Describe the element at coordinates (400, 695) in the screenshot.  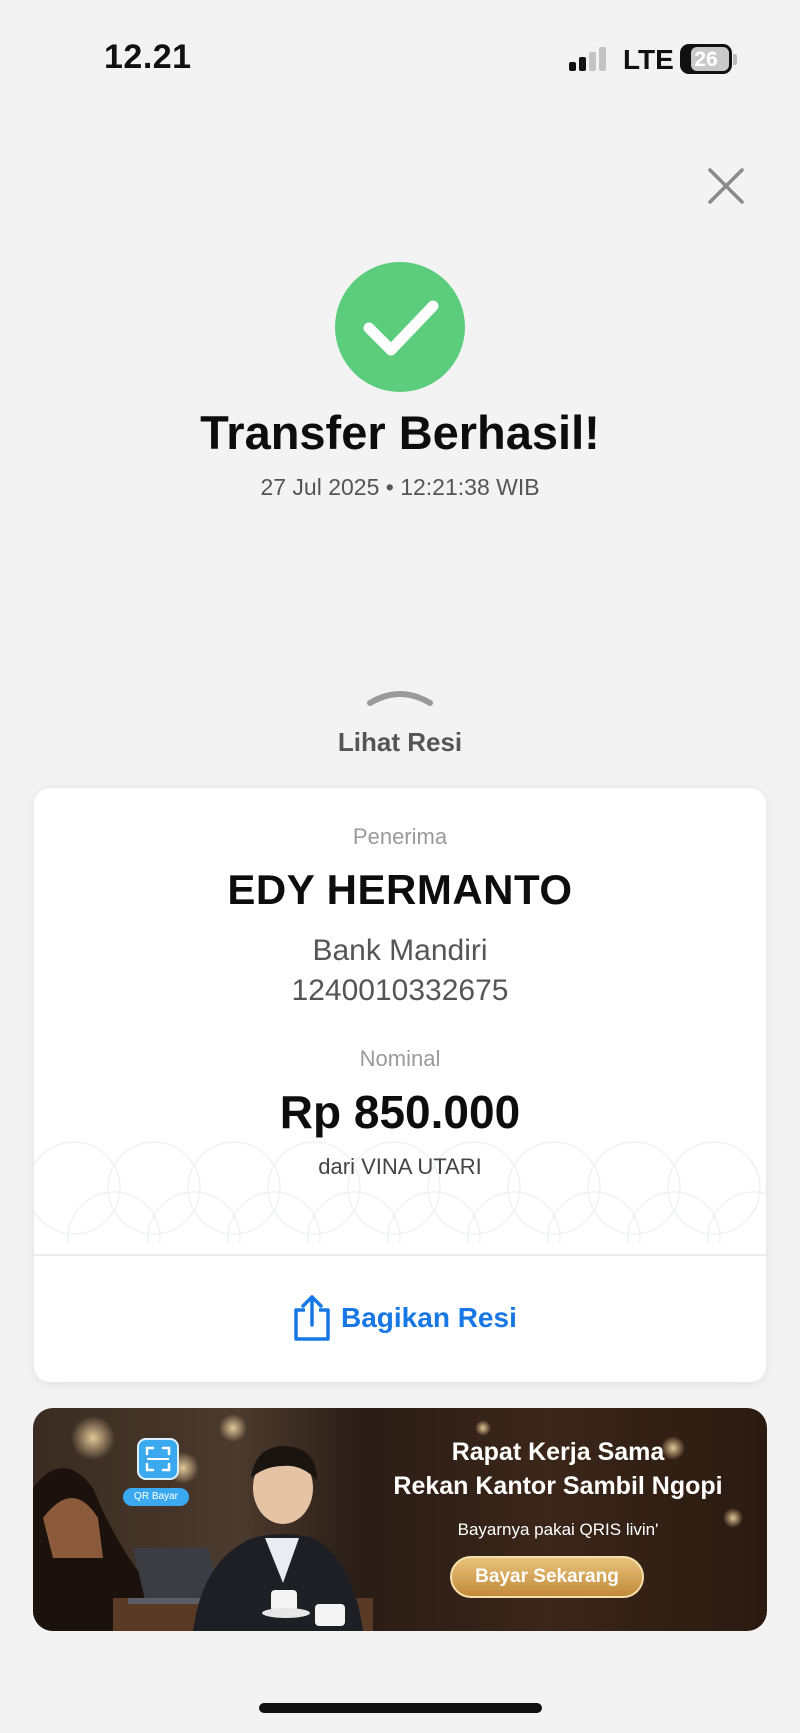
I see `chevron-up-icon` at that location.